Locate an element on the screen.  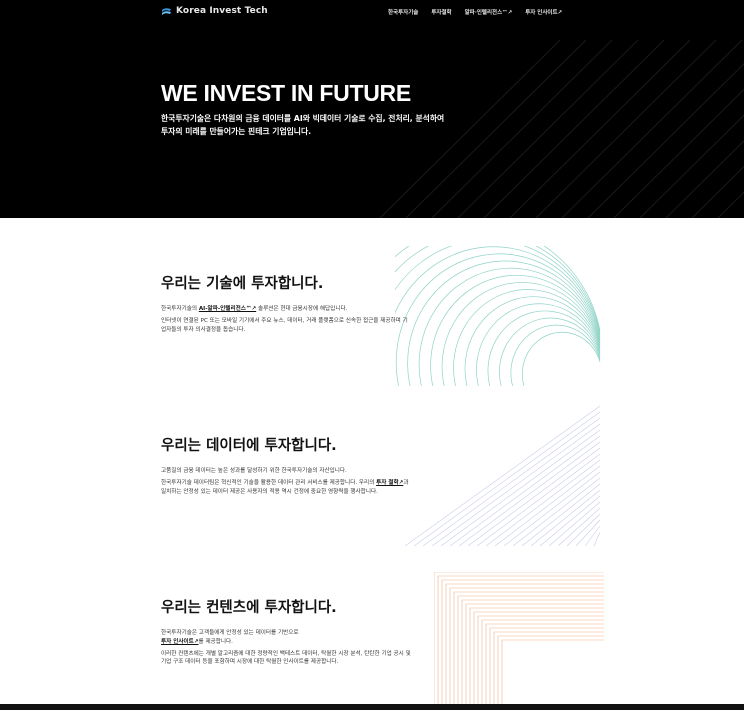
nav-item-philosophy: 투자철학 is located at coordinates (441, 12).